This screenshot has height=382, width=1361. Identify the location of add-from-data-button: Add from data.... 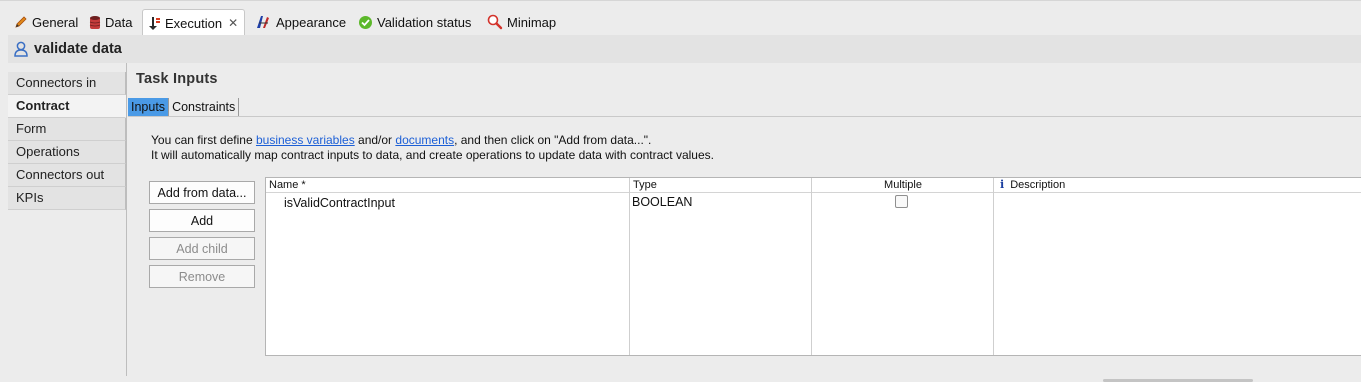
(202, 192).